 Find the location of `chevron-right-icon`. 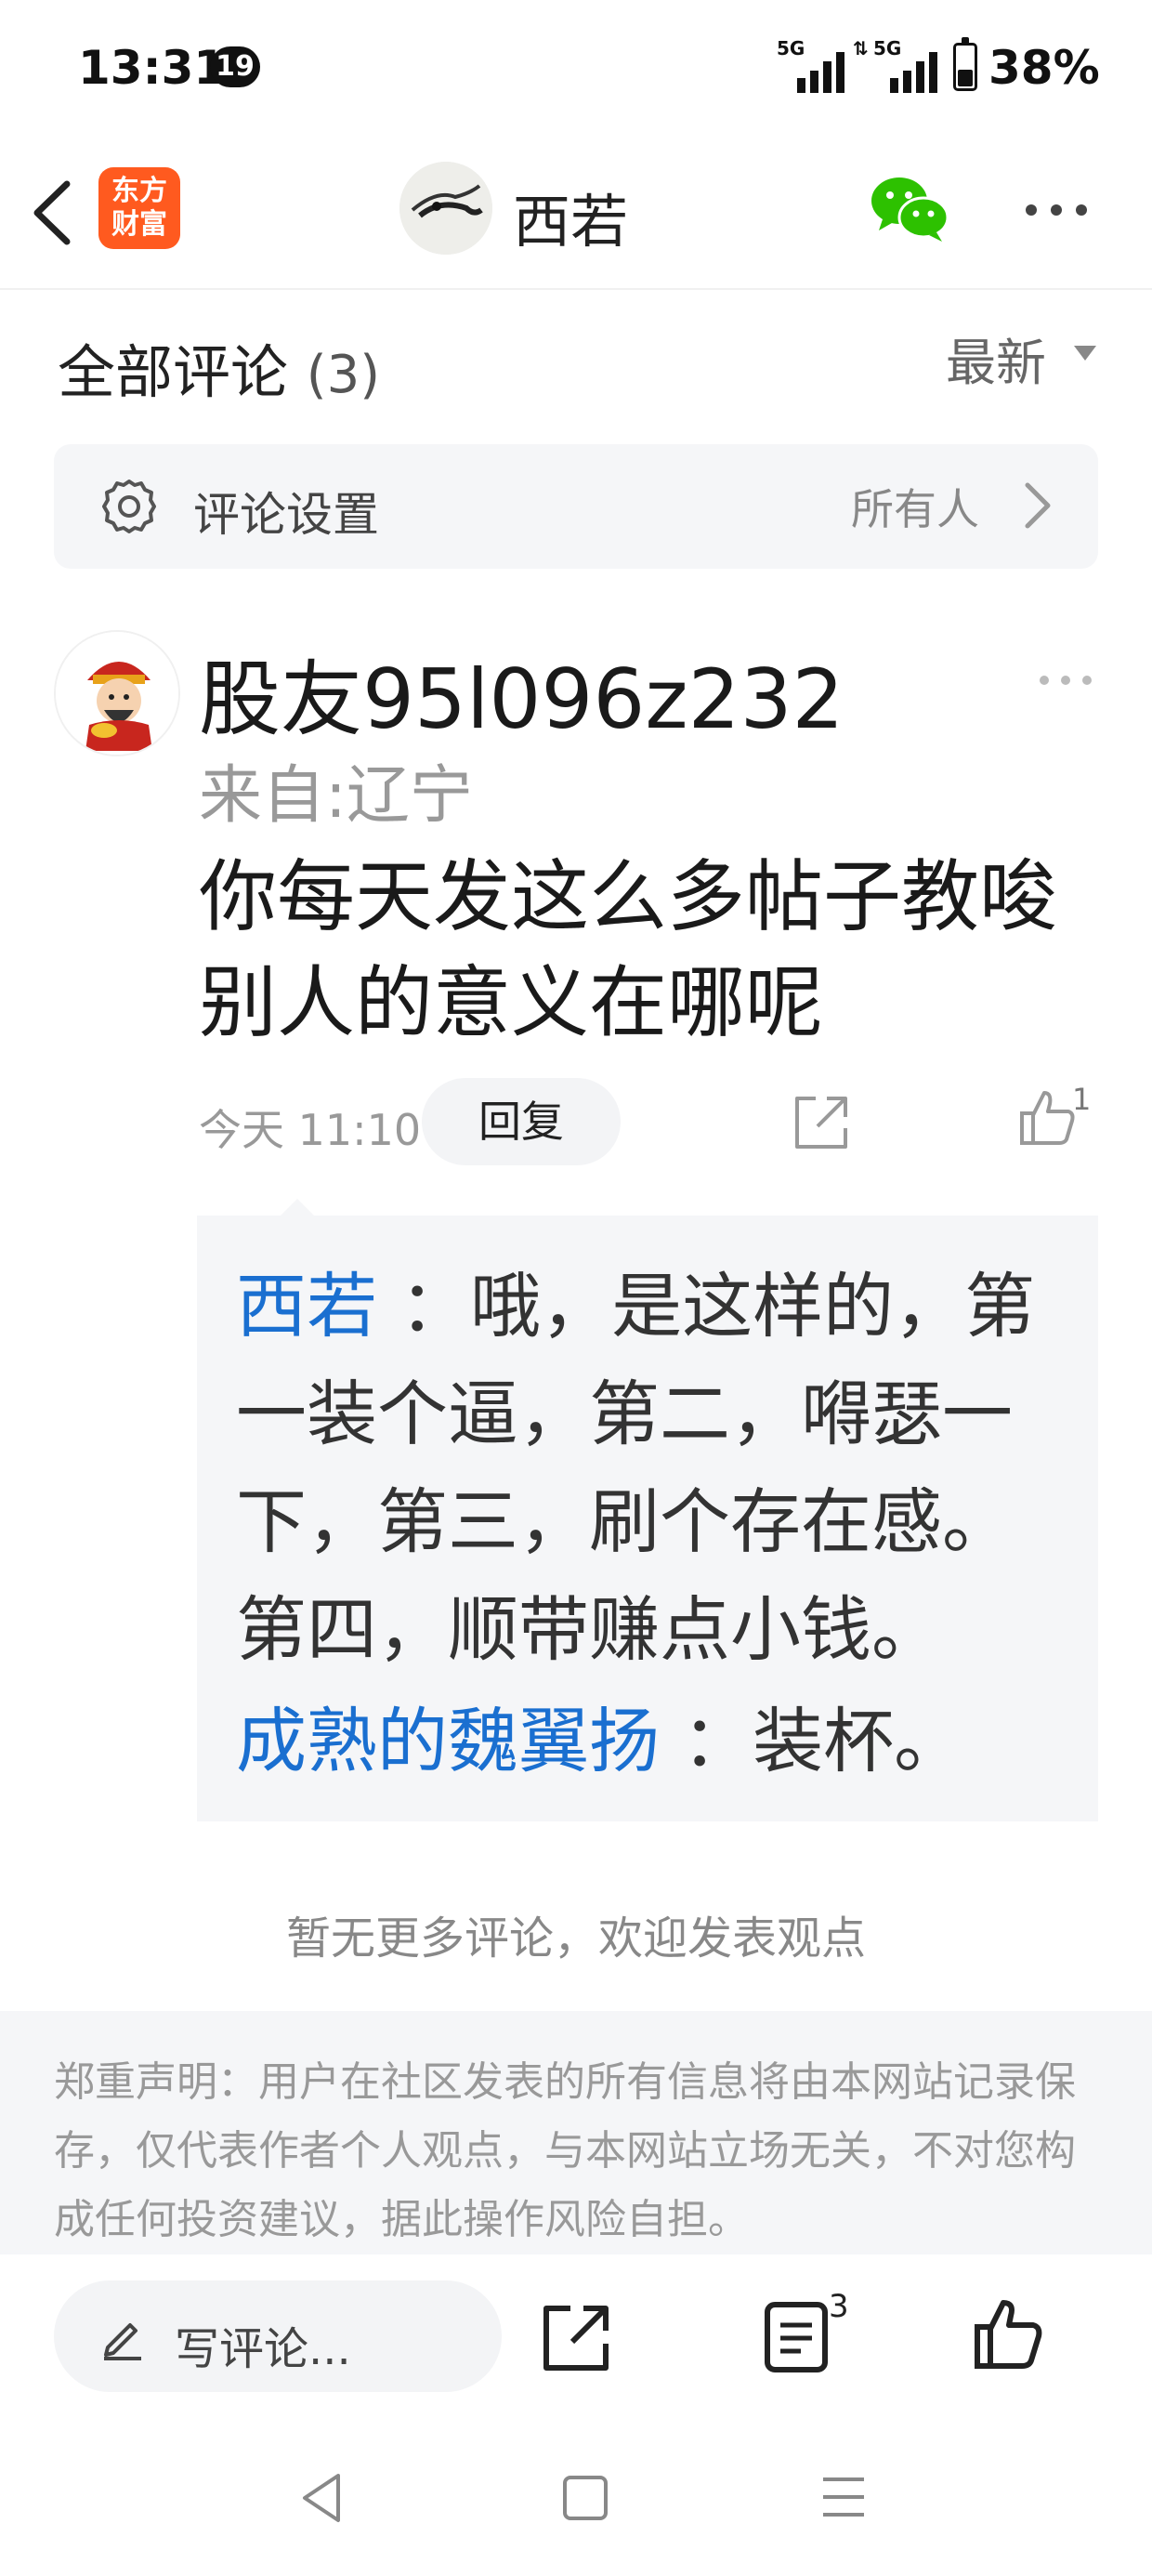

chevron-right-icon is located at coordinates (1038, 505).